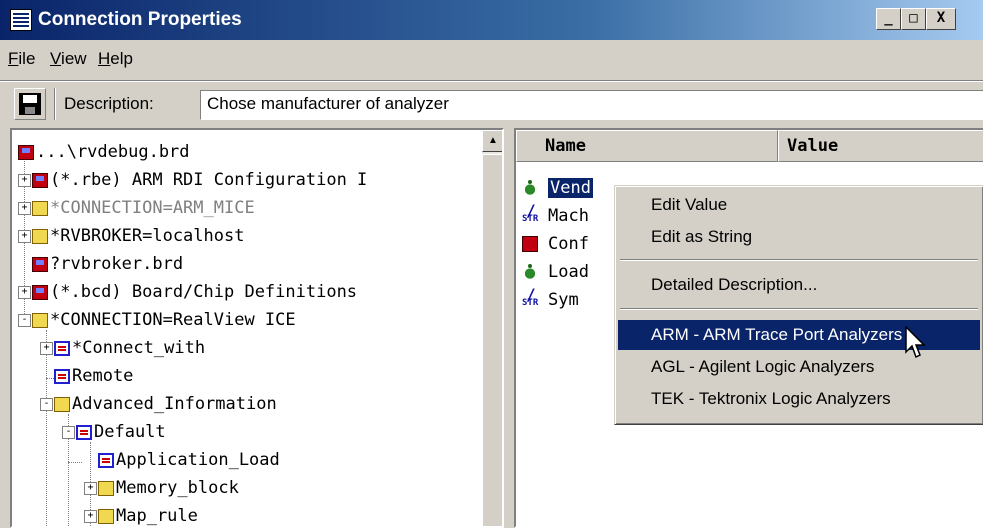  What do you see at coordinates (104, 152) in the screenshot?
I see `tree-item-rvdebug: ...\rvdebug.brd` at bounding box center [104, 152].